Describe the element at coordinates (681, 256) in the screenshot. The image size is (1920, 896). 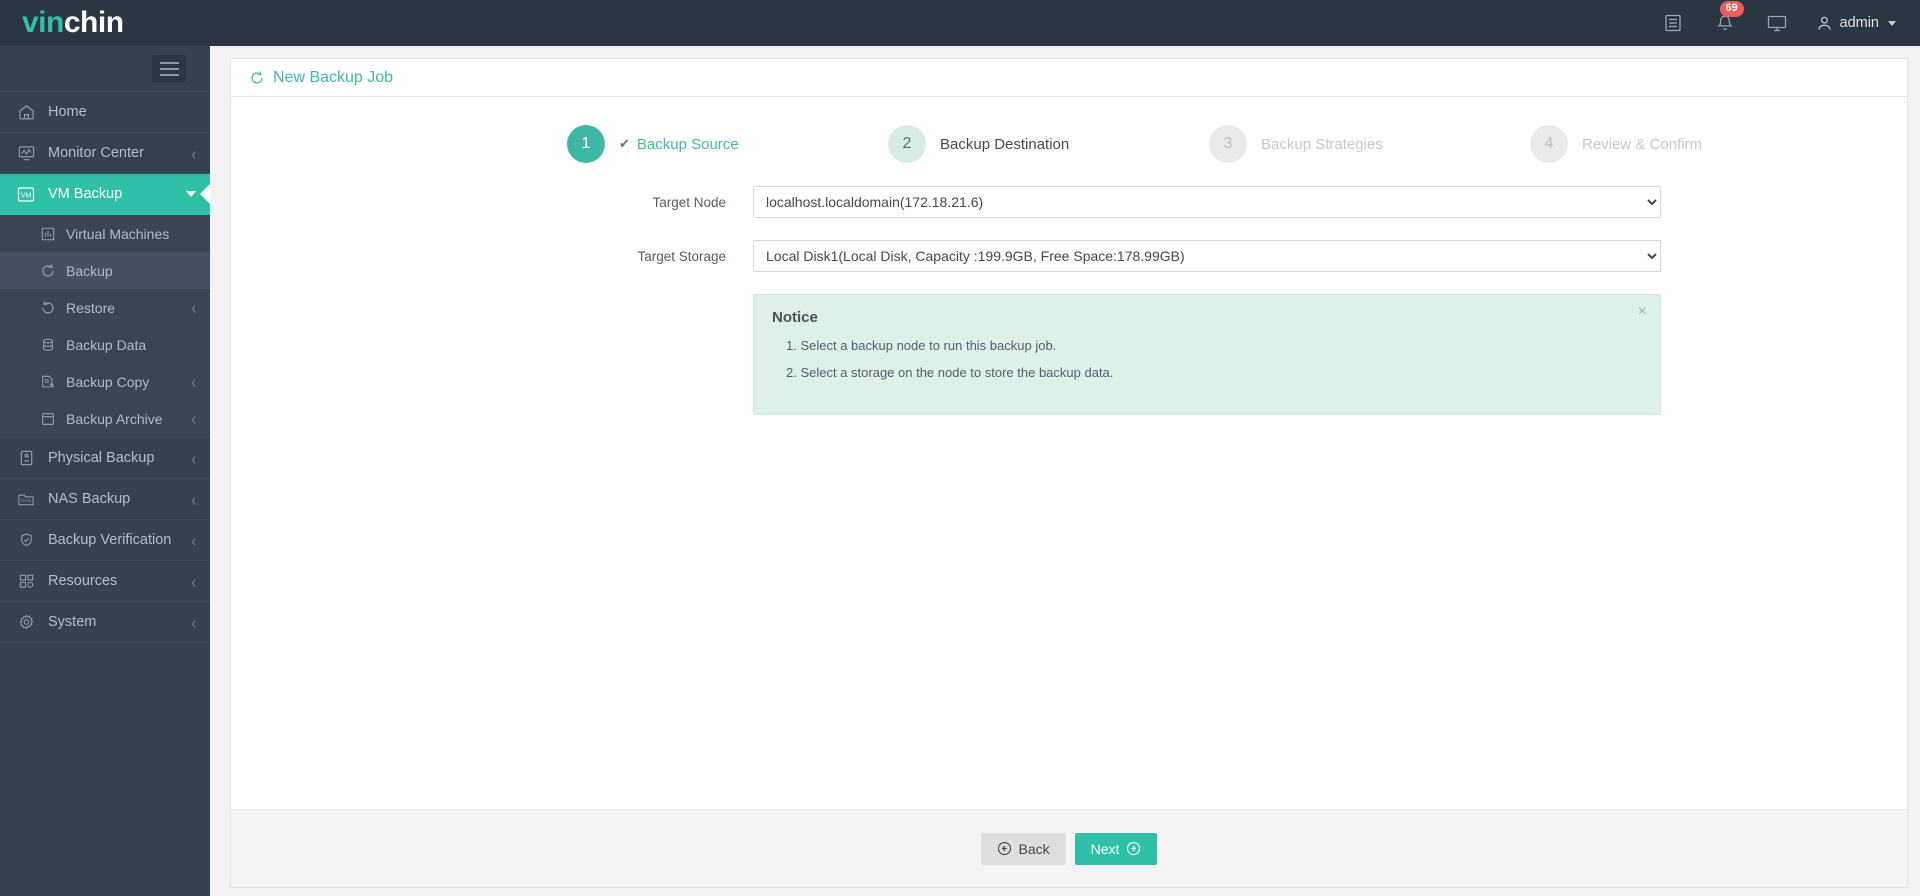
I see `target-storage-label: Target Storage` at that location.